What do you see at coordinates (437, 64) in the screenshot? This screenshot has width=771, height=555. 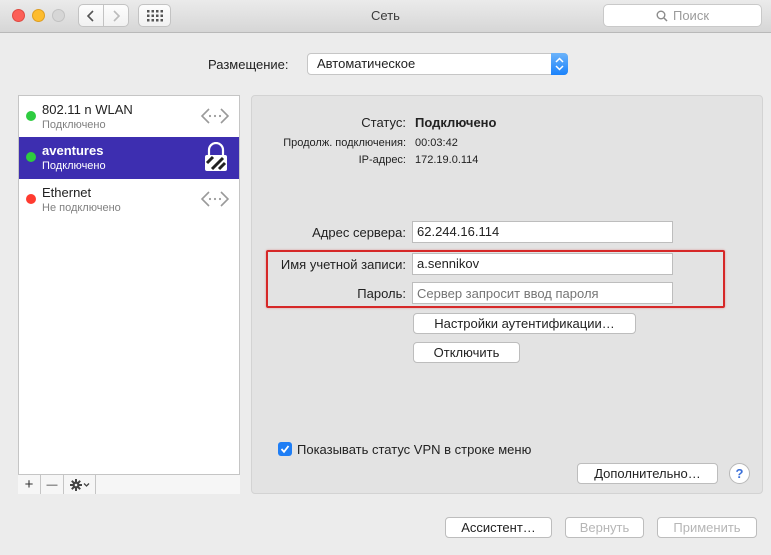 I see `location-select: Автоматическое` at bounding box center [437, 64].